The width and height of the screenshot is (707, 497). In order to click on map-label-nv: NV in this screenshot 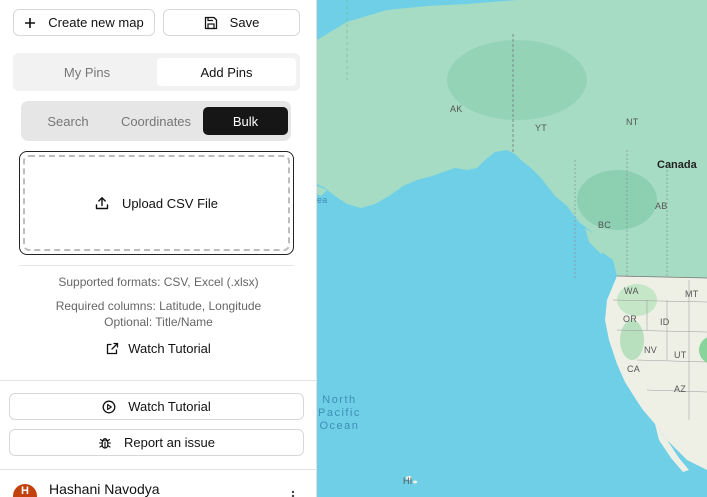, I will do `click(651, 350)`.